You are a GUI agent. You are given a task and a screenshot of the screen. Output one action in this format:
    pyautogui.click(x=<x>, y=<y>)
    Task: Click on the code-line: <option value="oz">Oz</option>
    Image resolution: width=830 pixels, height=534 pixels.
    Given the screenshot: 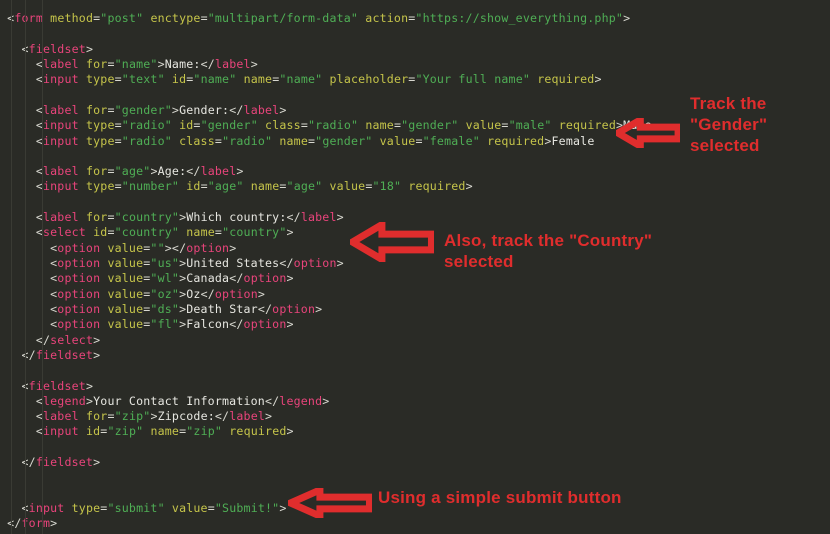 What is the action you would take?
    pyautogui.click(x=415, y=294)
    